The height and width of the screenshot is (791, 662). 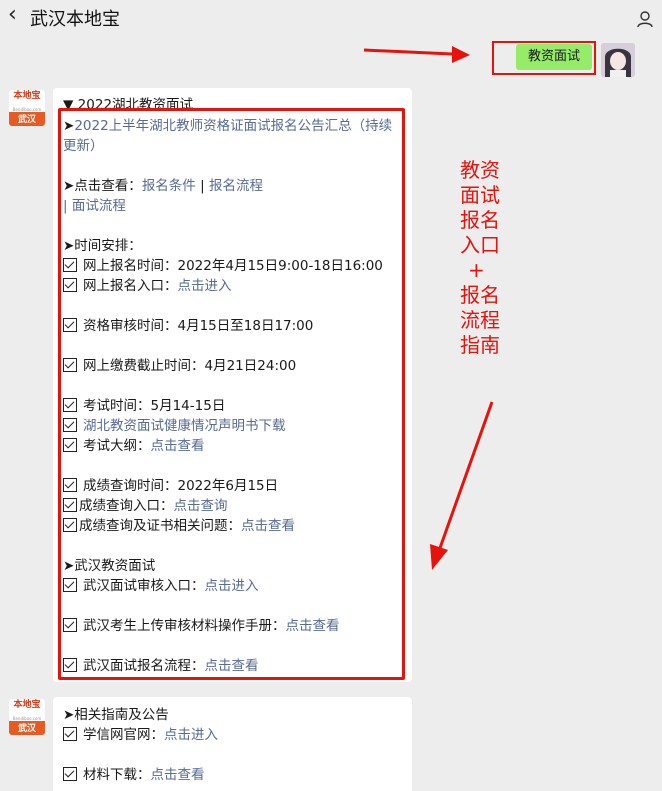 I want to click on chat-title: 武汉本地宝, so click(x=75, y=19).